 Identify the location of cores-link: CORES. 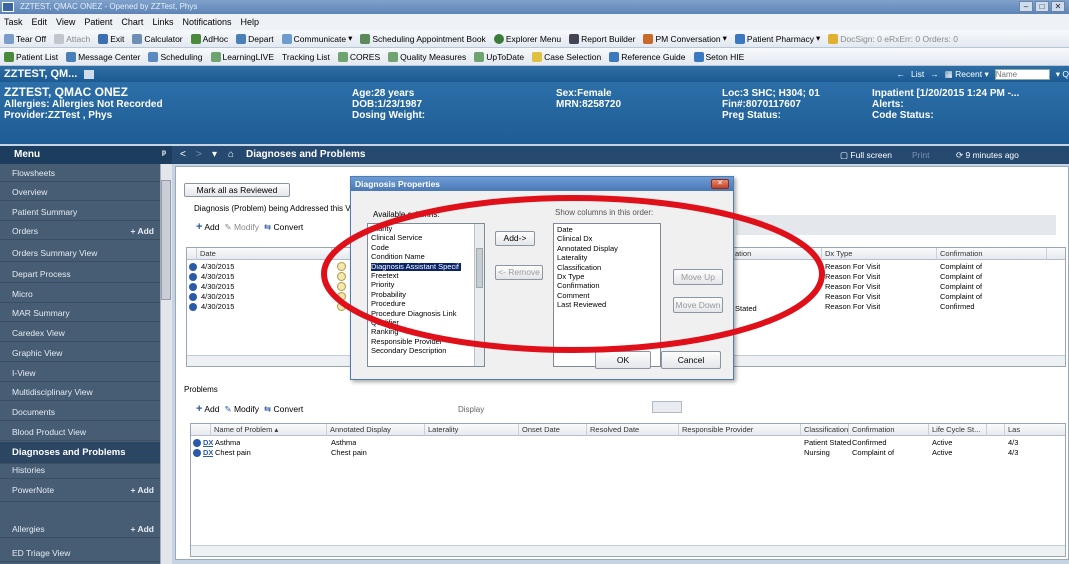
(358, 56).